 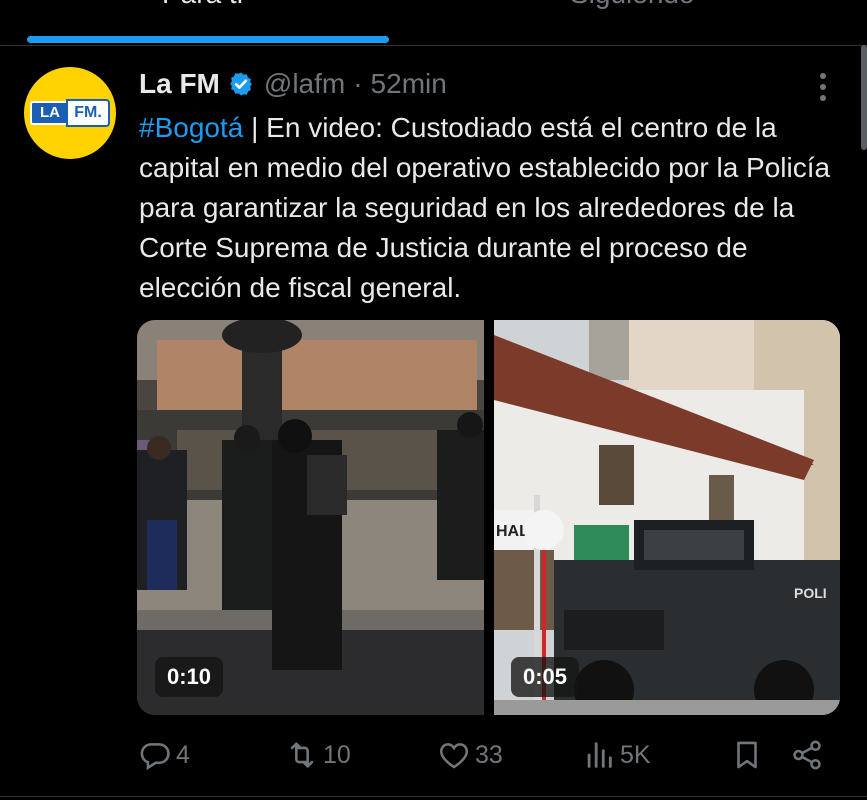 I want to click on timeline-tabs: Para ti Siguiendo, so click(x=433, y=23).